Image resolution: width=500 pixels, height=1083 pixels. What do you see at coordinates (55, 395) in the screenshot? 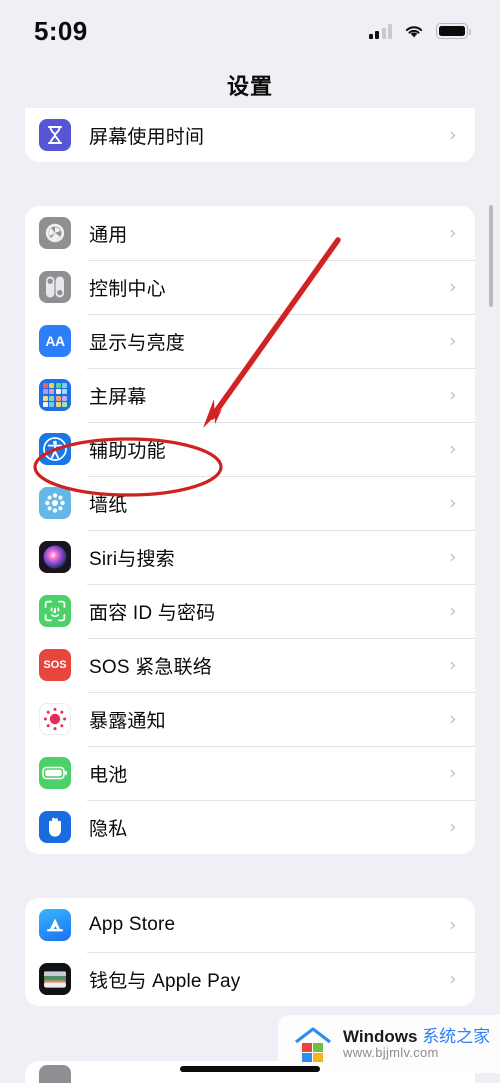
I see `home-screen-icon` at bounding box center [55, 395].